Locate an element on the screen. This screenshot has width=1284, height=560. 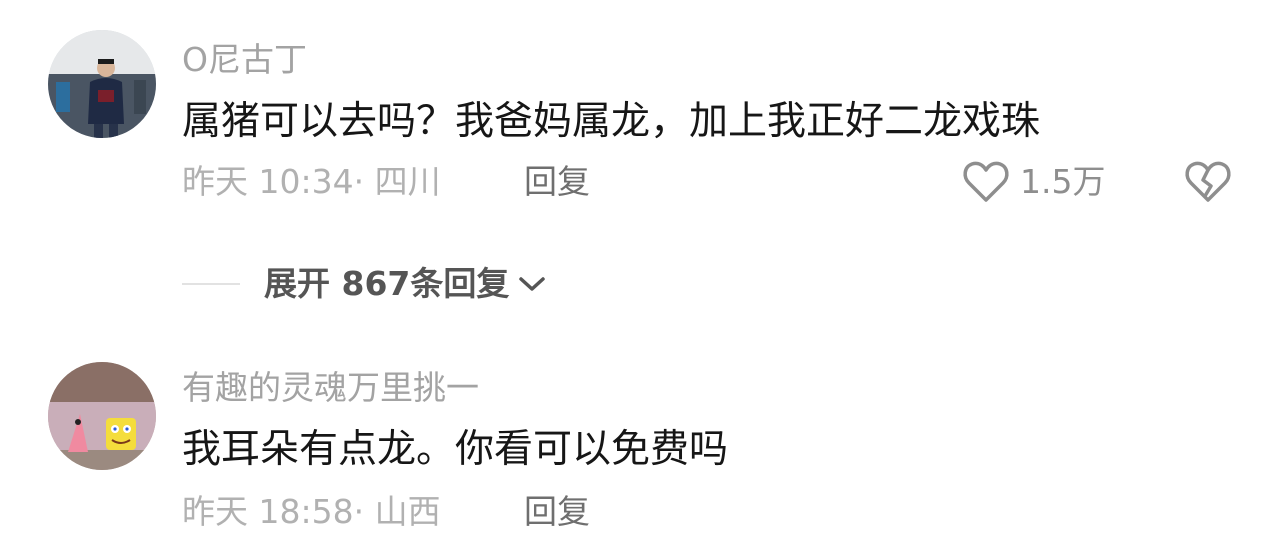
comment-meta: 昨天 18:58· 山西 is located at coordinates (311, 511).